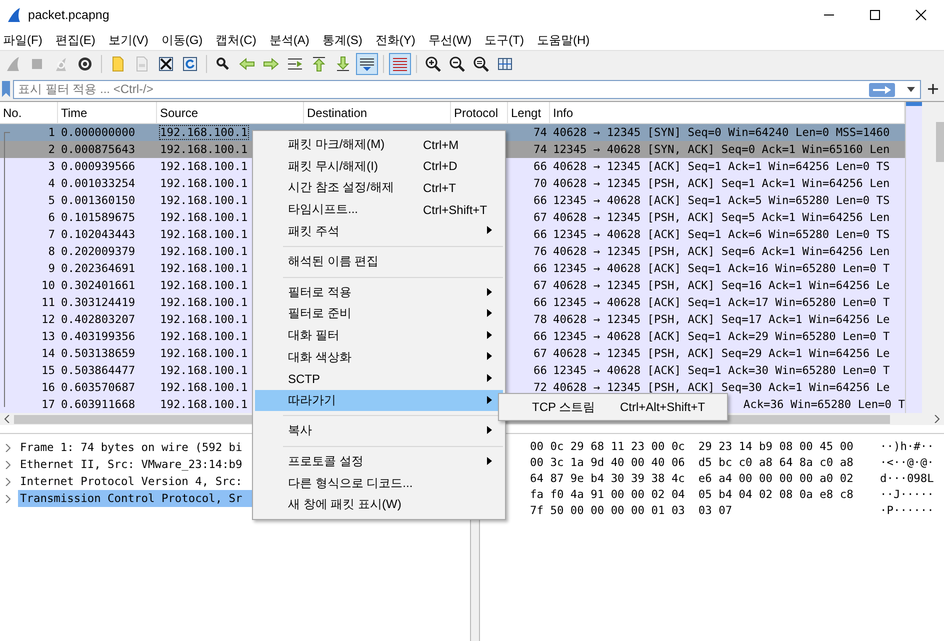 The height and width of the screenshot is (641, 944). I want to click on packet-length: 76, so click(540, 251).